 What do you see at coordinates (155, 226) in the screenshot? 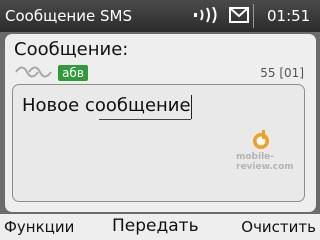
I see `send-softkey: Передать` at bounding box center [155, 226].